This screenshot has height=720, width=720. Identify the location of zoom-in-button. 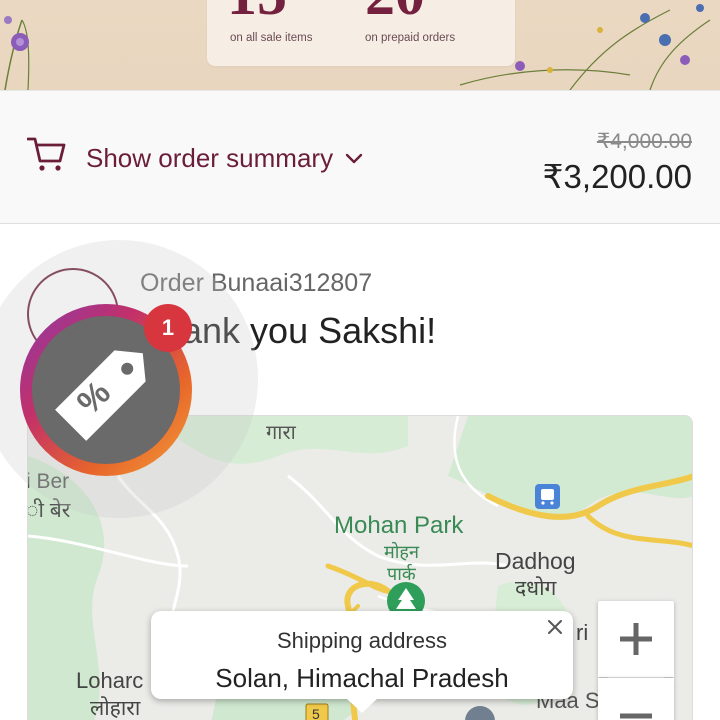
(636, 639).